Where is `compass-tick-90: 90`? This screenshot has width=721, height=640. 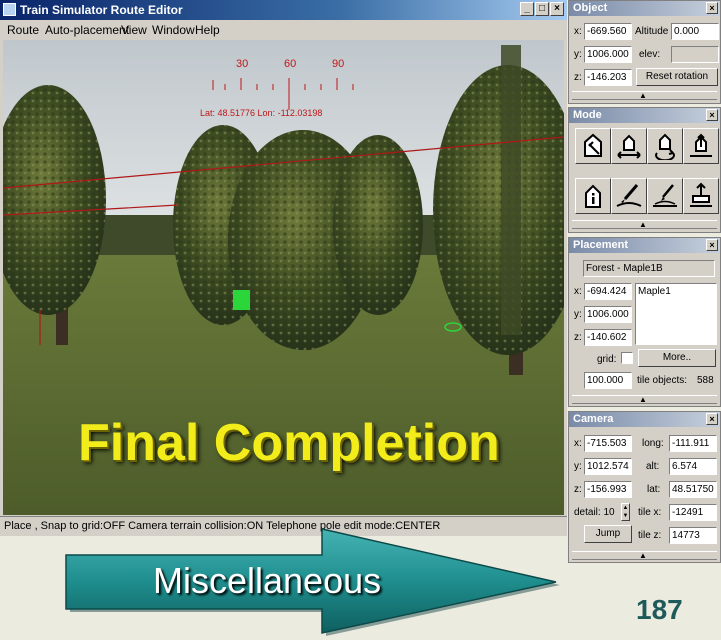 compass-tick-90: 90 is located at coordinates (338, 64).